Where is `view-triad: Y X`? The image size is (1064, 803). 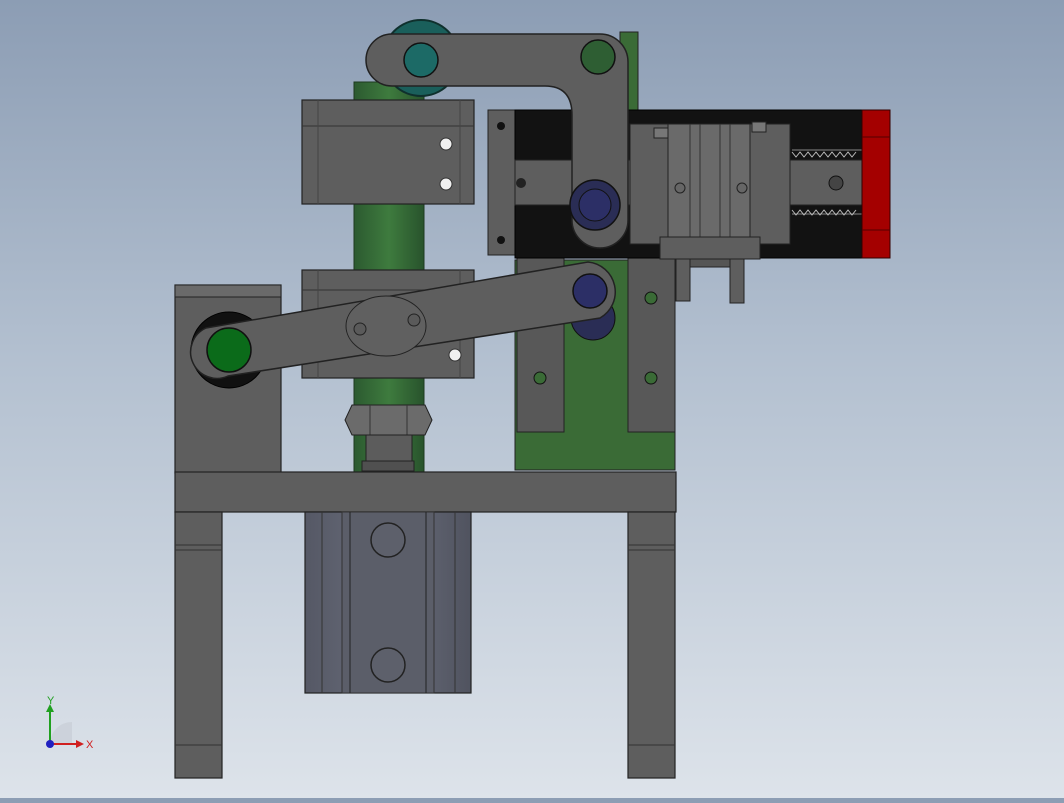 view-triad: Y X is located at coordinates (71, 727).